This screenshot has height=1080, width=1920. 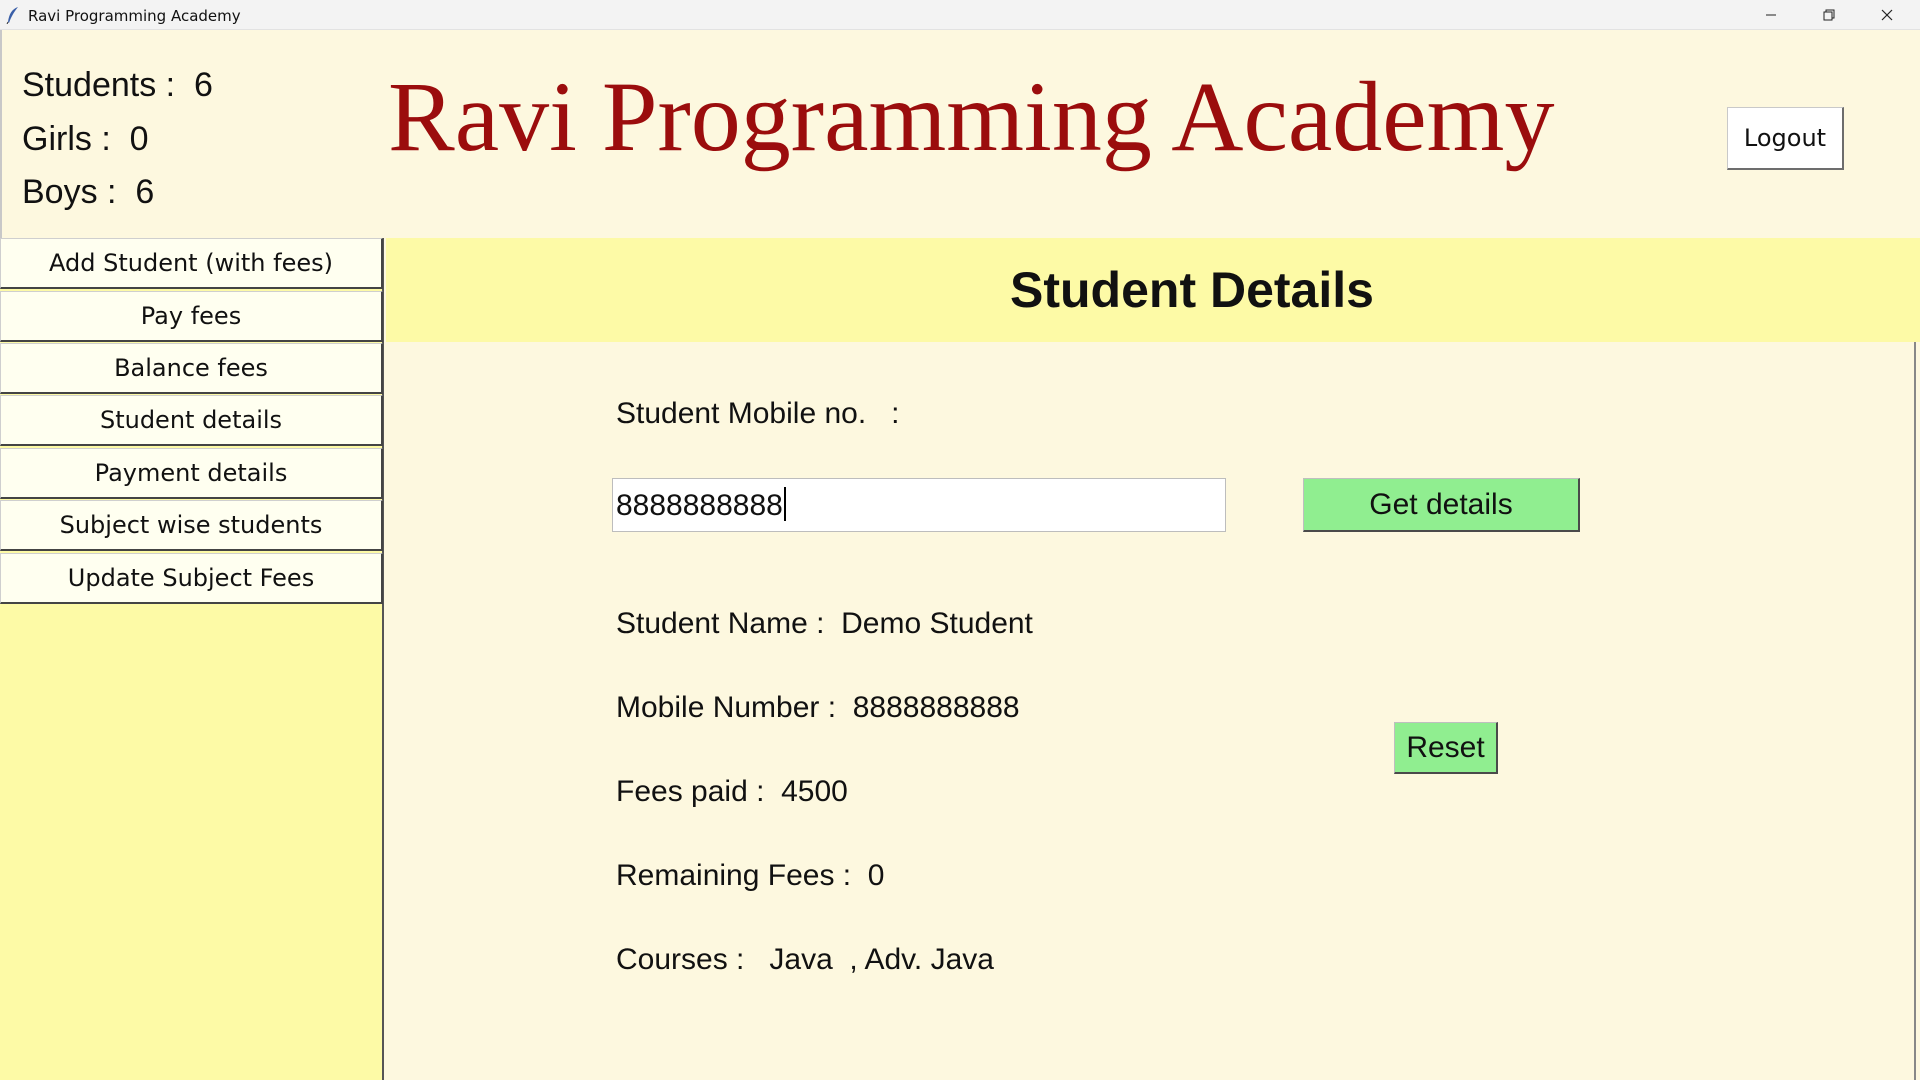 What do you see at coordinates (960, 15) in the screenshot?
I see `window-titlebar: Ravi Programming Academy` at bounding box center [960, 15].